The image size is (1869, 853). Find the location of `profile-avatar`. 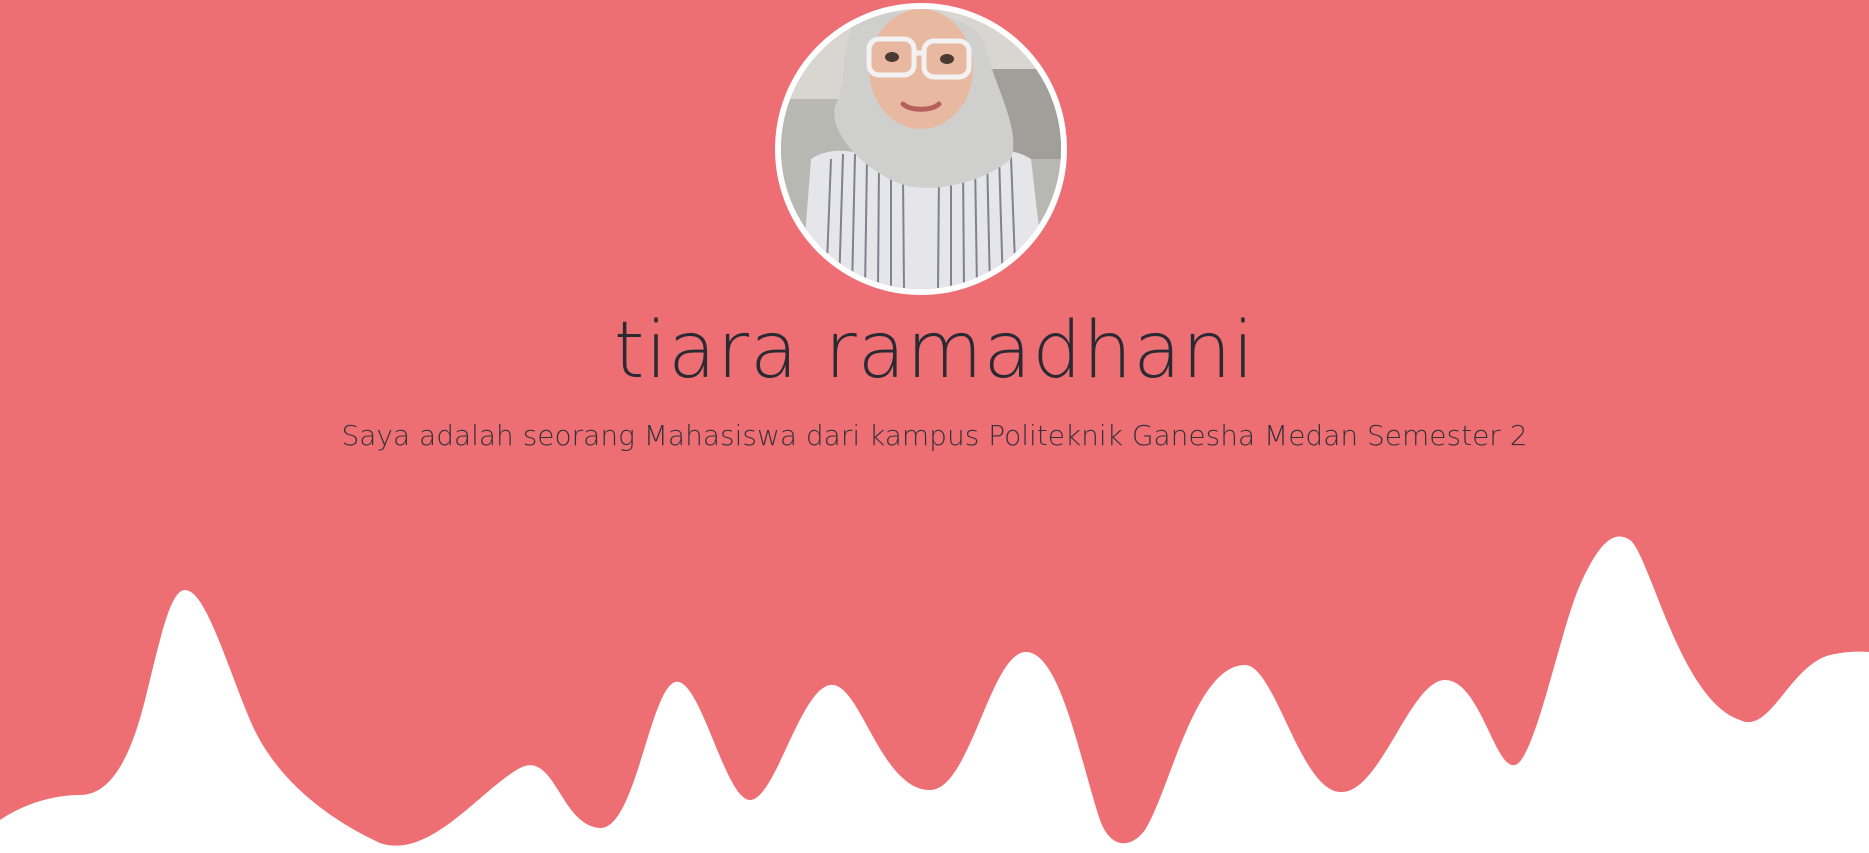

profile-avatar is located at coordinates (921, 149).